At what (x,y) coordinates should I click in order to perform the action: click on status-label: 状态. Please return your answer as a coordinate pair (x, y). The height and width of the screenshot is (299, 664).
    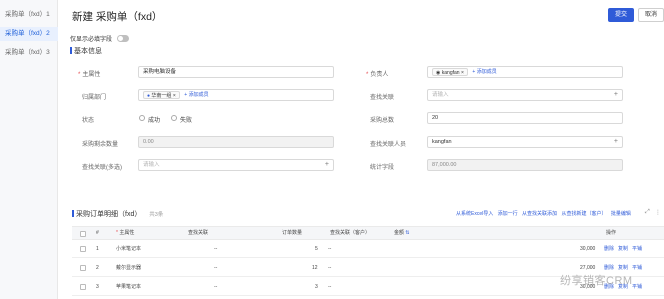
    Looking at the image, I should click on (88, 121).